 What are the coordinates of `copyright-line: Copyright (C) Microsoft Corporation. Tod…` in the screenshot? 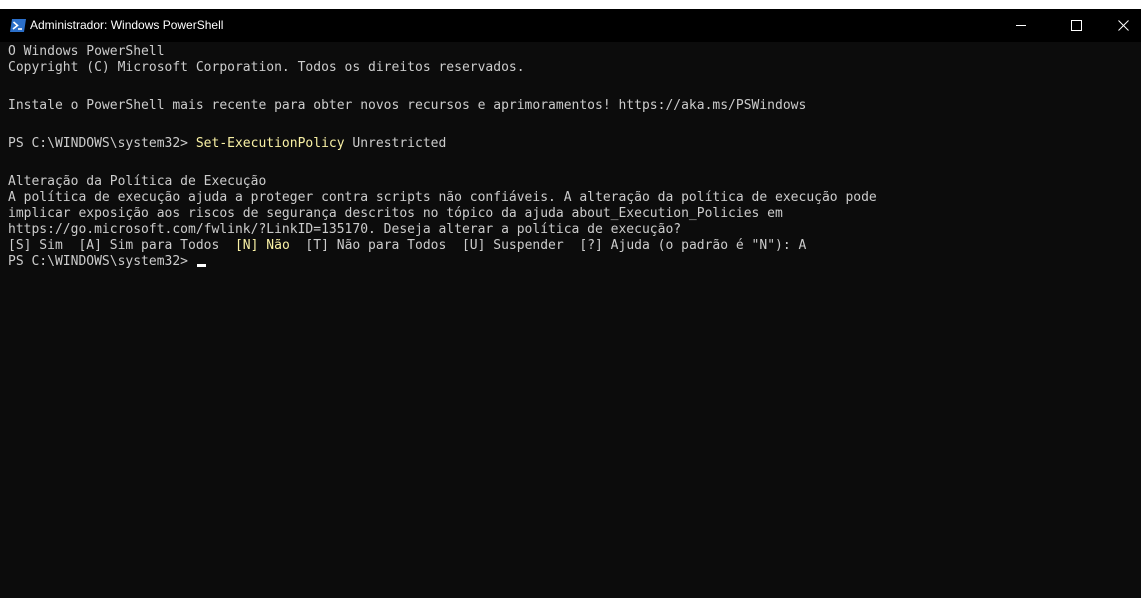 It's located at (266, 67).